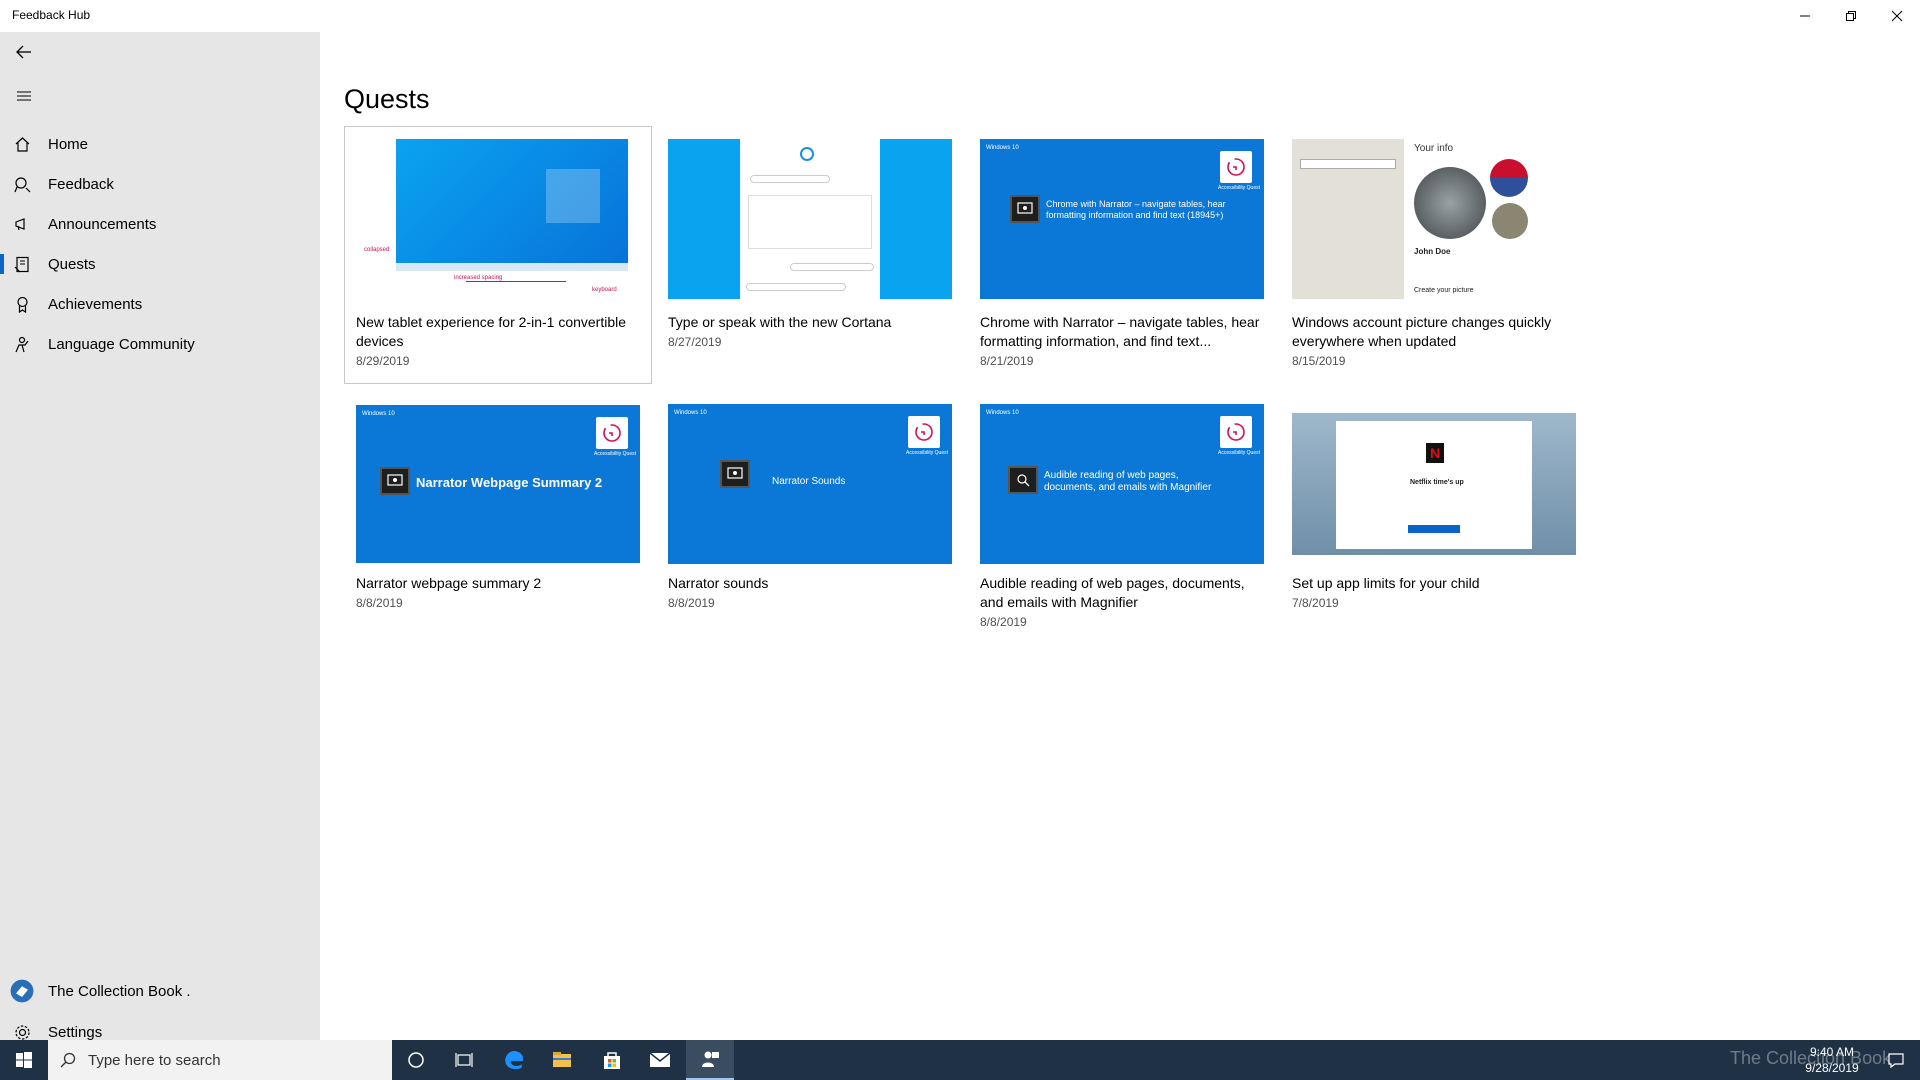  I want to click on cortana-icon, so click(416, 1060).